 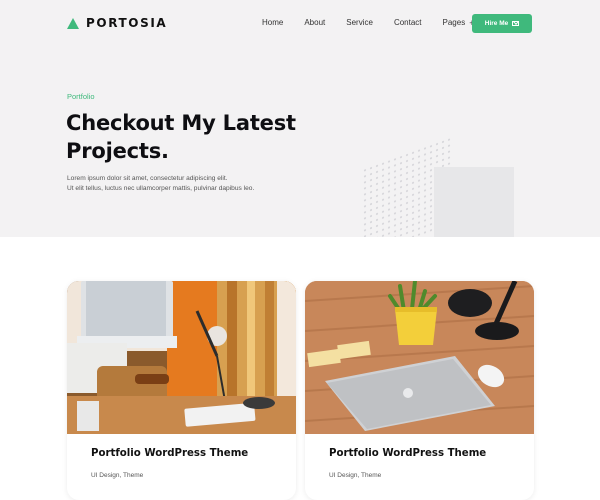 I want to click on nav-link-label: Pages, so click(x=454, y=22).